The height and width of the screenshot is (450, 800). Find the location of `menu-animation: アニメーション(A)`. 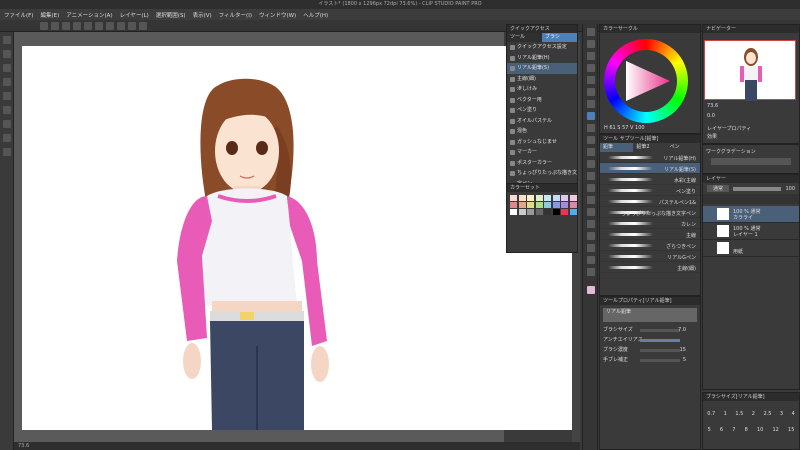

menu-animation: アニメーション(A) is located at coordinates (89, 15).